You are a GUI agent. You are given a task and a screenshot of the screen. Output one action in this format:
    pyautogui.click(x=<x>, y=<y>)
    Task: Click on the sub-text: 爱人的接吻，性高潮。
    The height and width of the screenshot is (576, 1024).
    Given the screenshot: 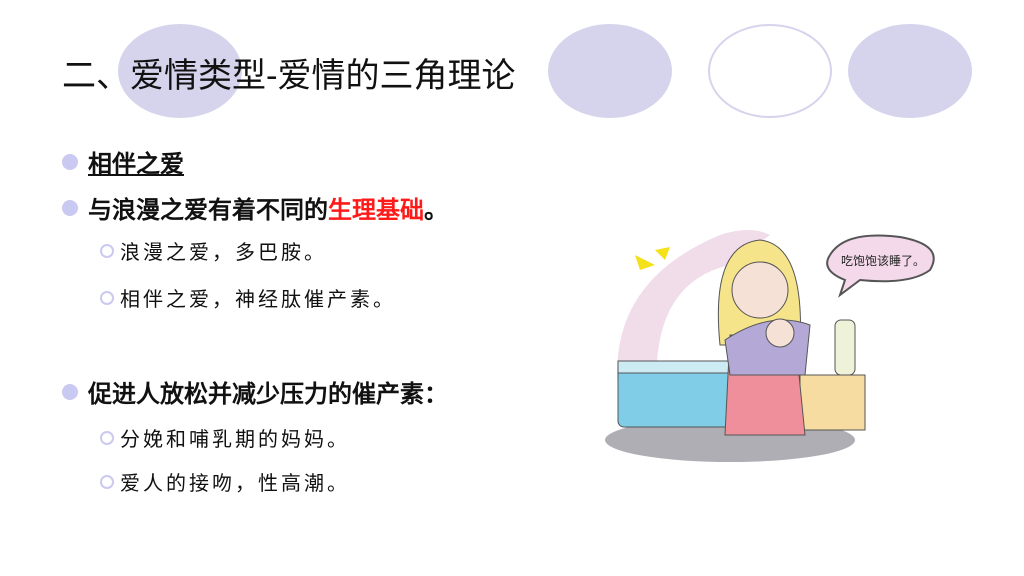 What is the action you would take?
    pyautogui.click(x=235, y=483)
    